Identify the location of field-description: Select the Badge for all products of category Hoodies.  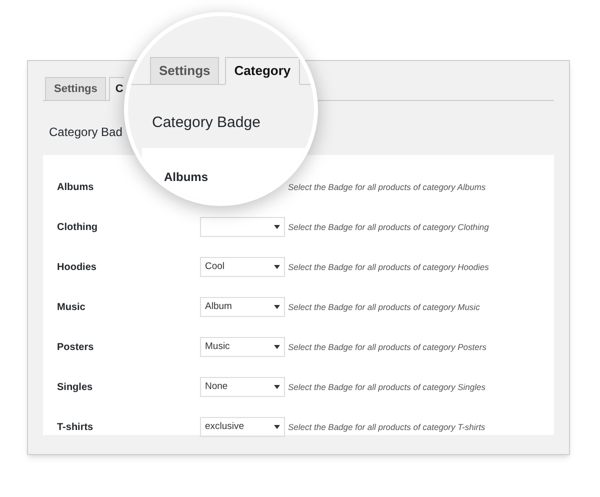
(388, 267).